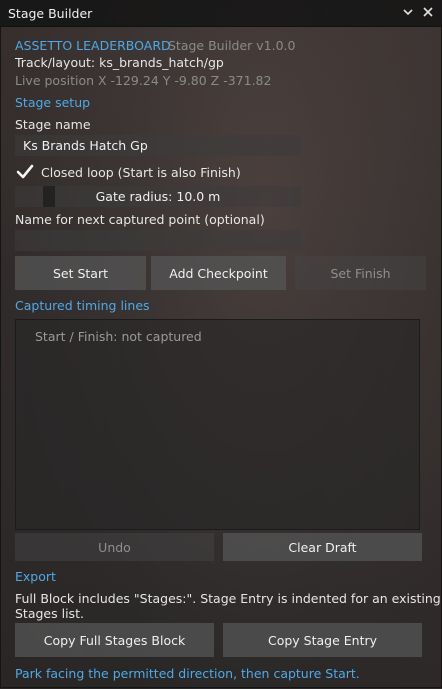 The image size is (442, 689). What do you see at coordinates (119, 62) in the screenshot?
I see `track-layout: Track/layout: ks_brands_hatch/gp` at bounding box center [119, 62].